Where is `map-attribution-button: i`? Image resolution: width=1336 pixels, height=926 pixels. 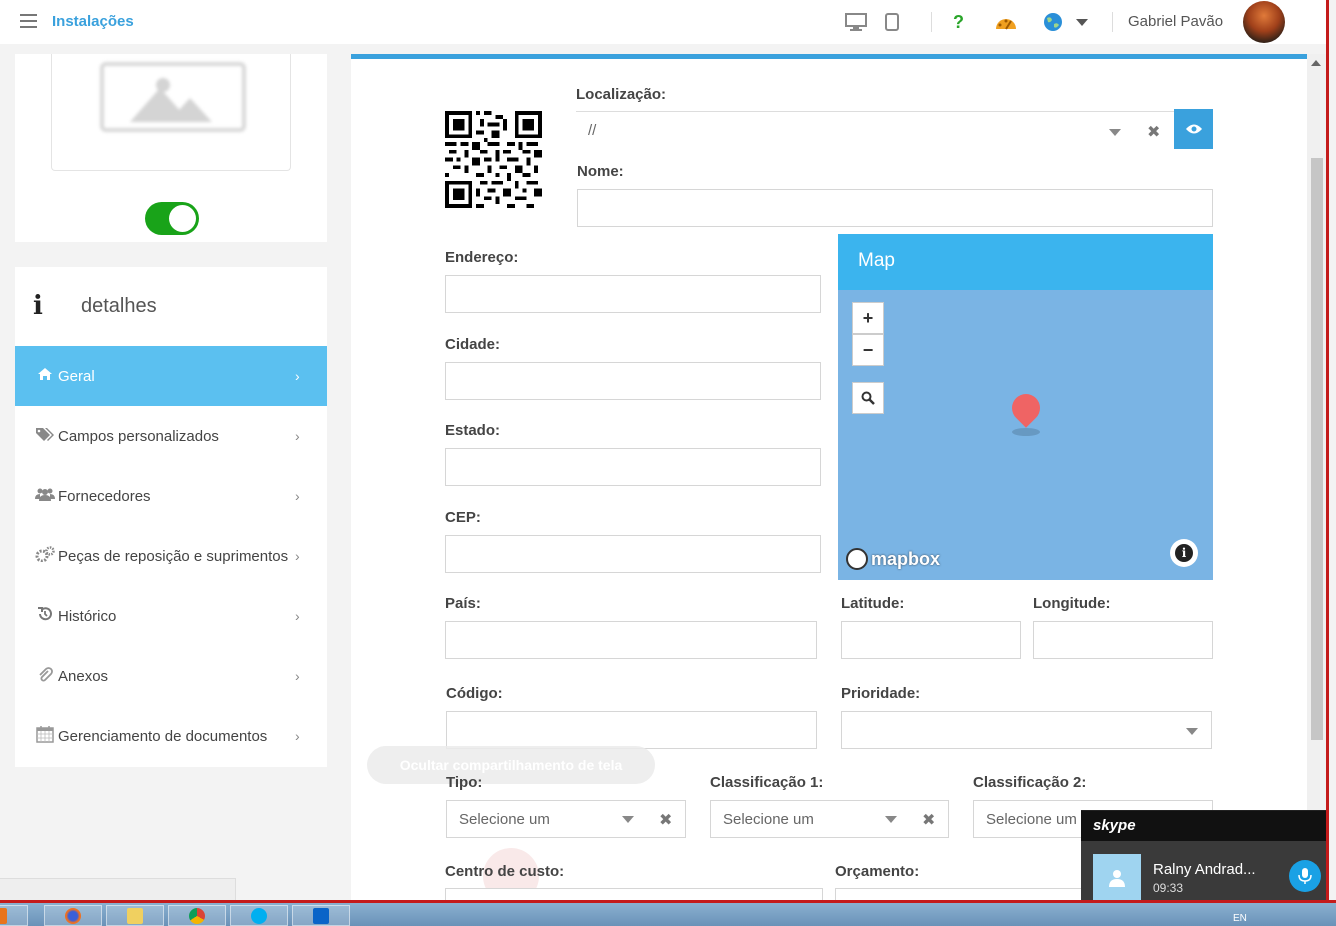 map-attribution-button: i is located at coordinates (1184, 553).